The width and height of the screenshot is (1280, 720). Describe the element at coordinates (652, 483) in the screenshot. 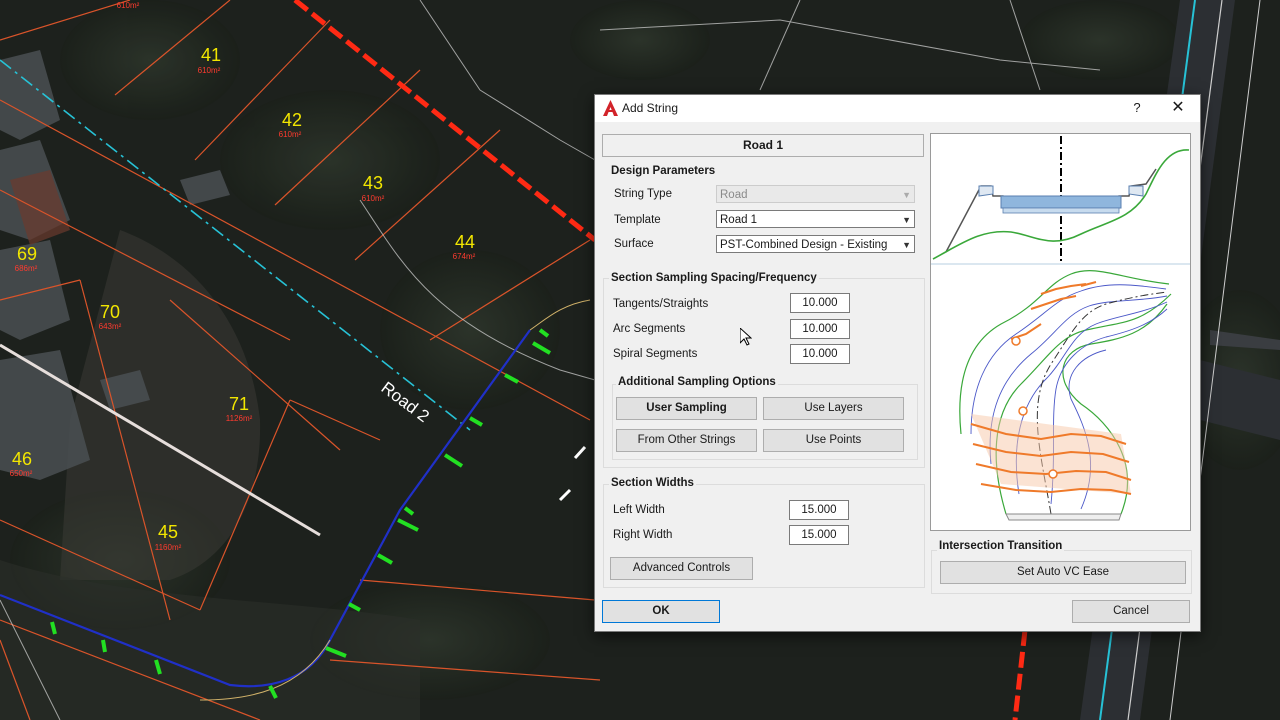

I see `section-widths-title: Section Widths` at that location.